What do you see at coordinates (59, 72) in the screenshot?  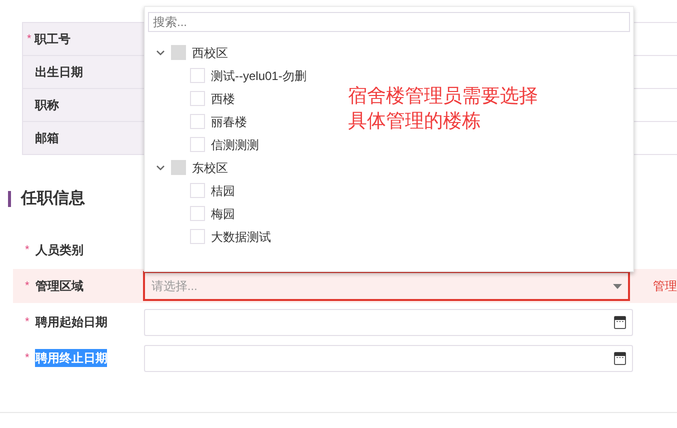 I see `field-label: 出生日期` at bounding box center [59, 72].